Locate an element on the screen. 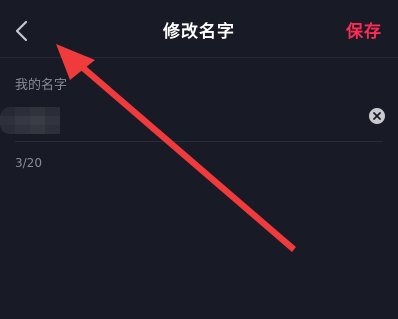 This screenshot has width=398, height=319. close-circle-icon is located at coordinates (377, 116).